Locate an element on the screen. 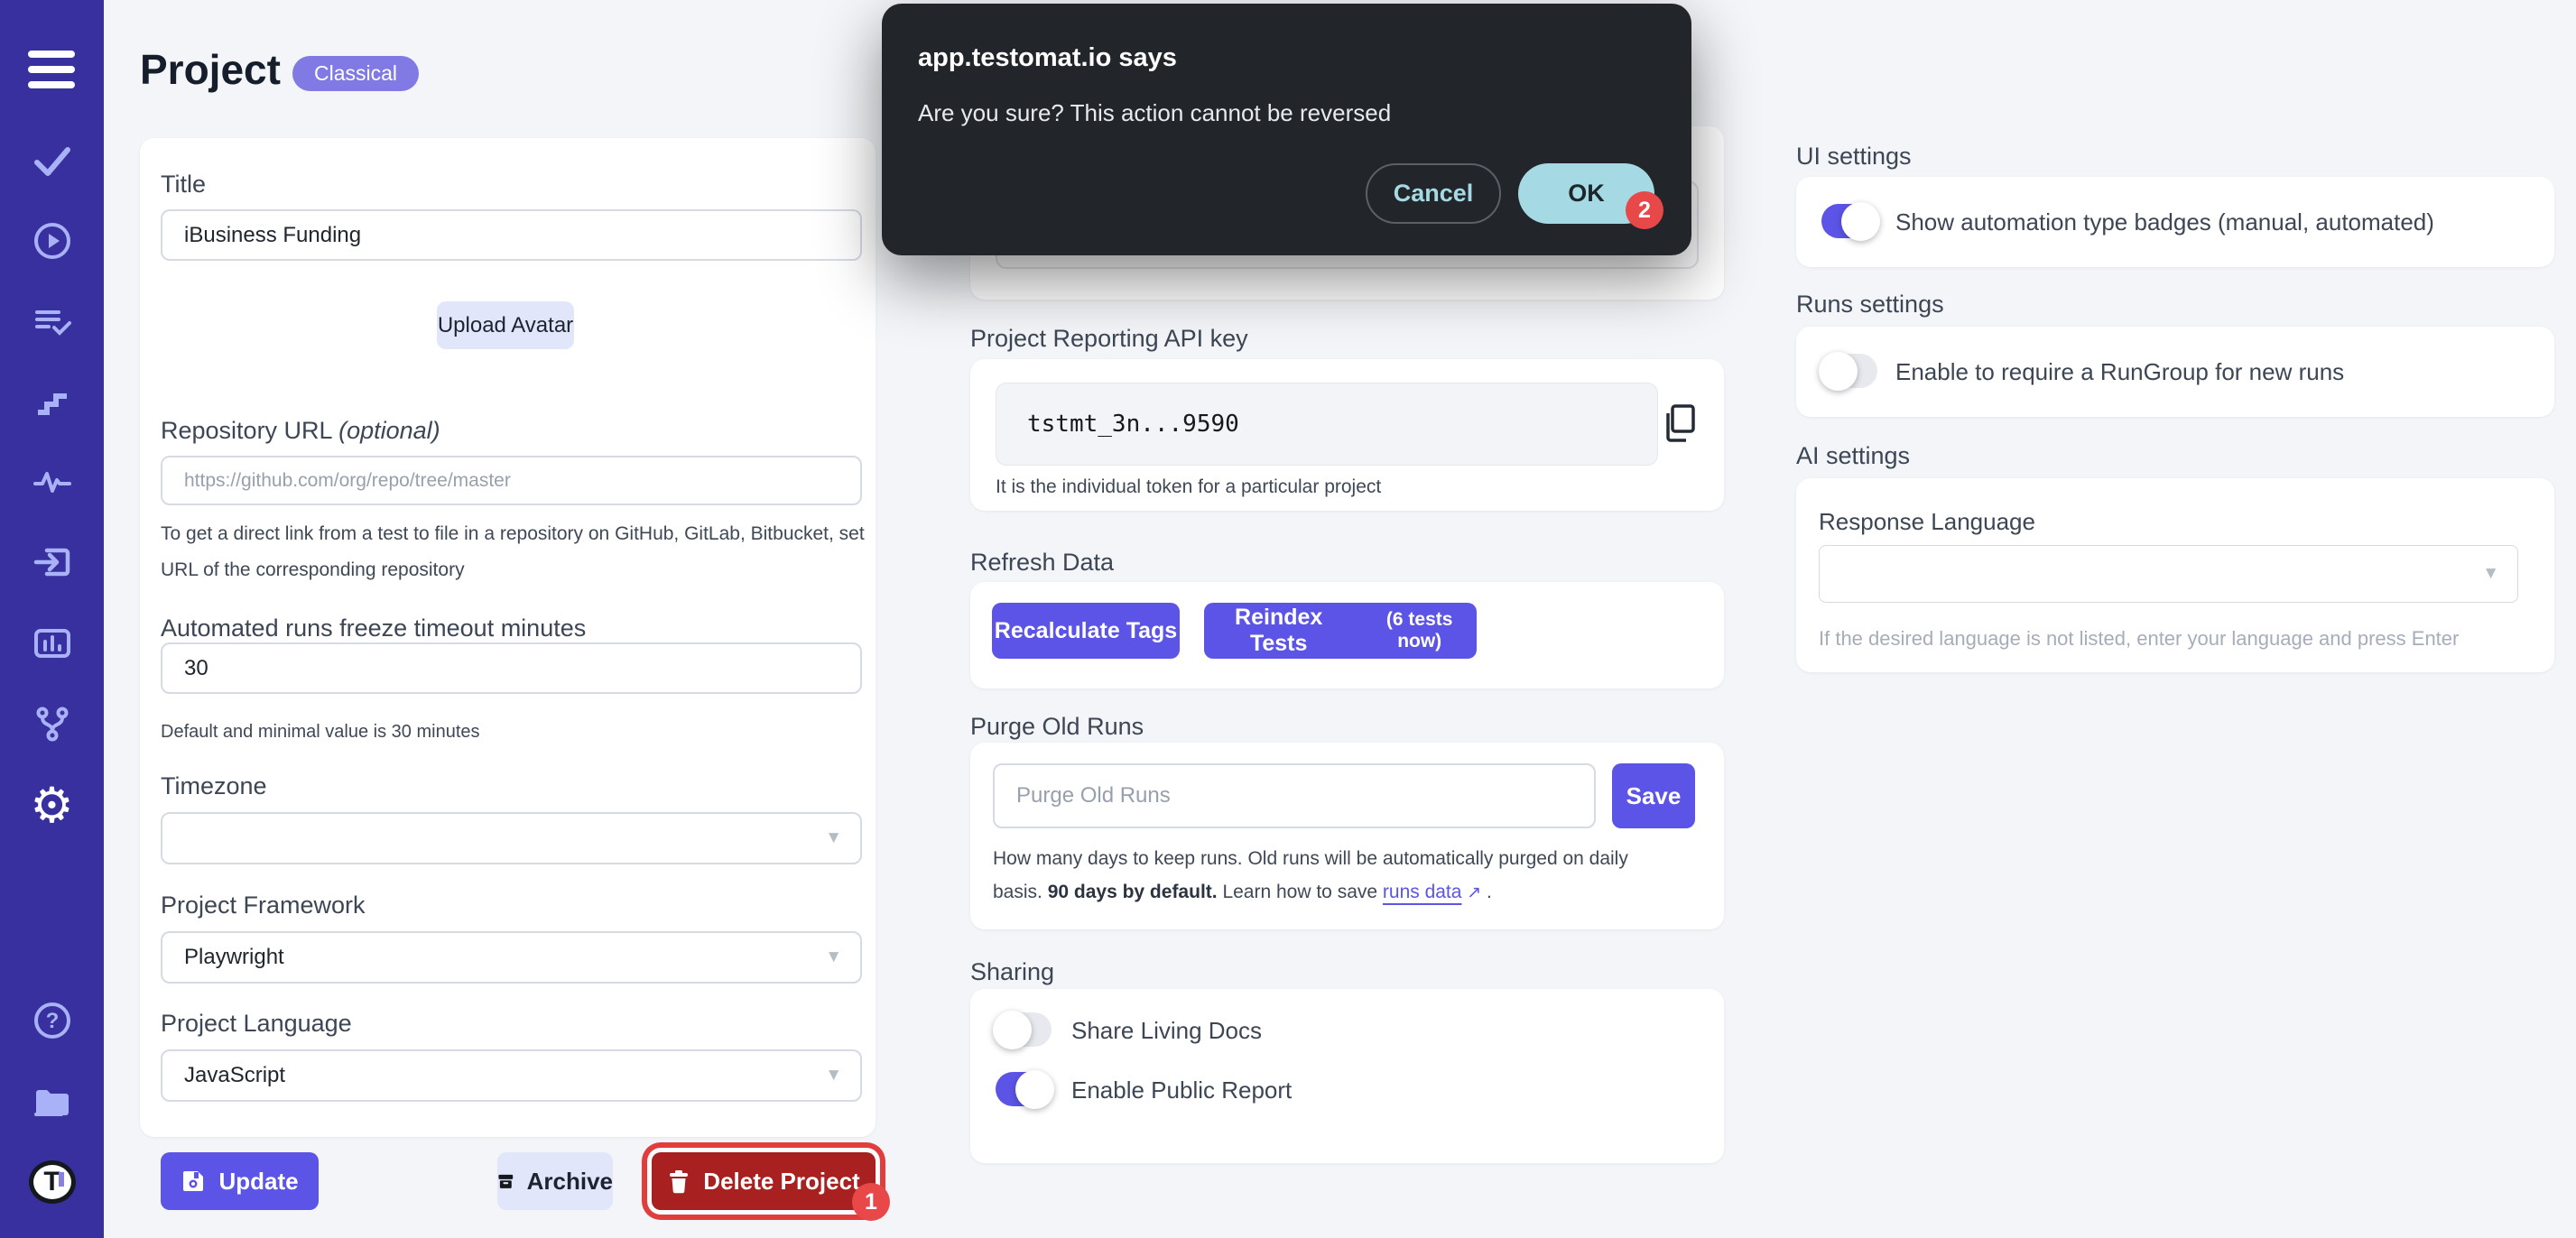  repo-url-input is located at coordinates (512, 480).